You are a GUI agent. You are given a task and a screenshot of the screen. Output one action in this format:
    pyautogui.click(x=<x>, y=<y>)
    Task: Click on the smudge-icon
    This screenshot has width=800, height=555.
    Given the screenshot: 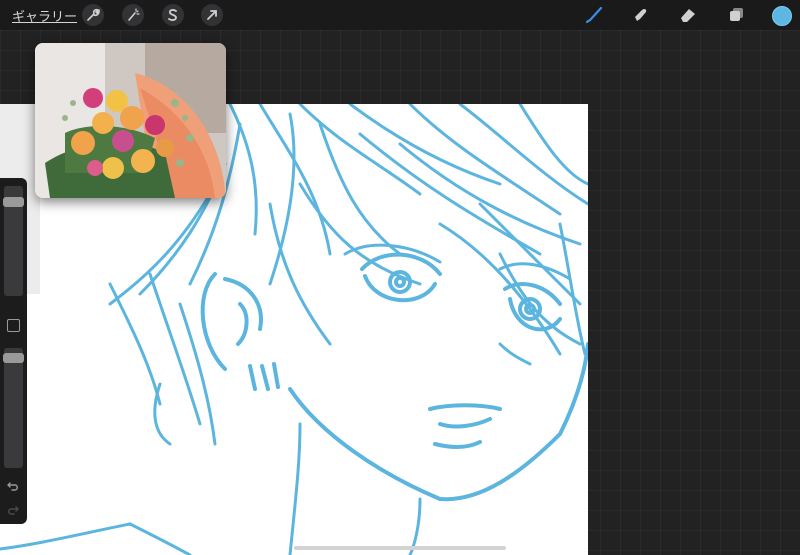 What is the action you would take?
    pyautogui.click(x=641, y=14)
    